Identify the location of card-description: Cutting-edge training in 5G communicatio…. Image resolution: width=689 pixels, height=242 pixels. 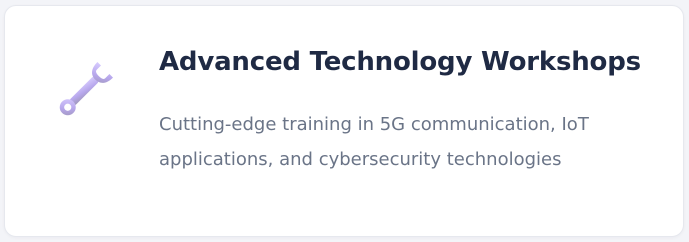
(374, 142).